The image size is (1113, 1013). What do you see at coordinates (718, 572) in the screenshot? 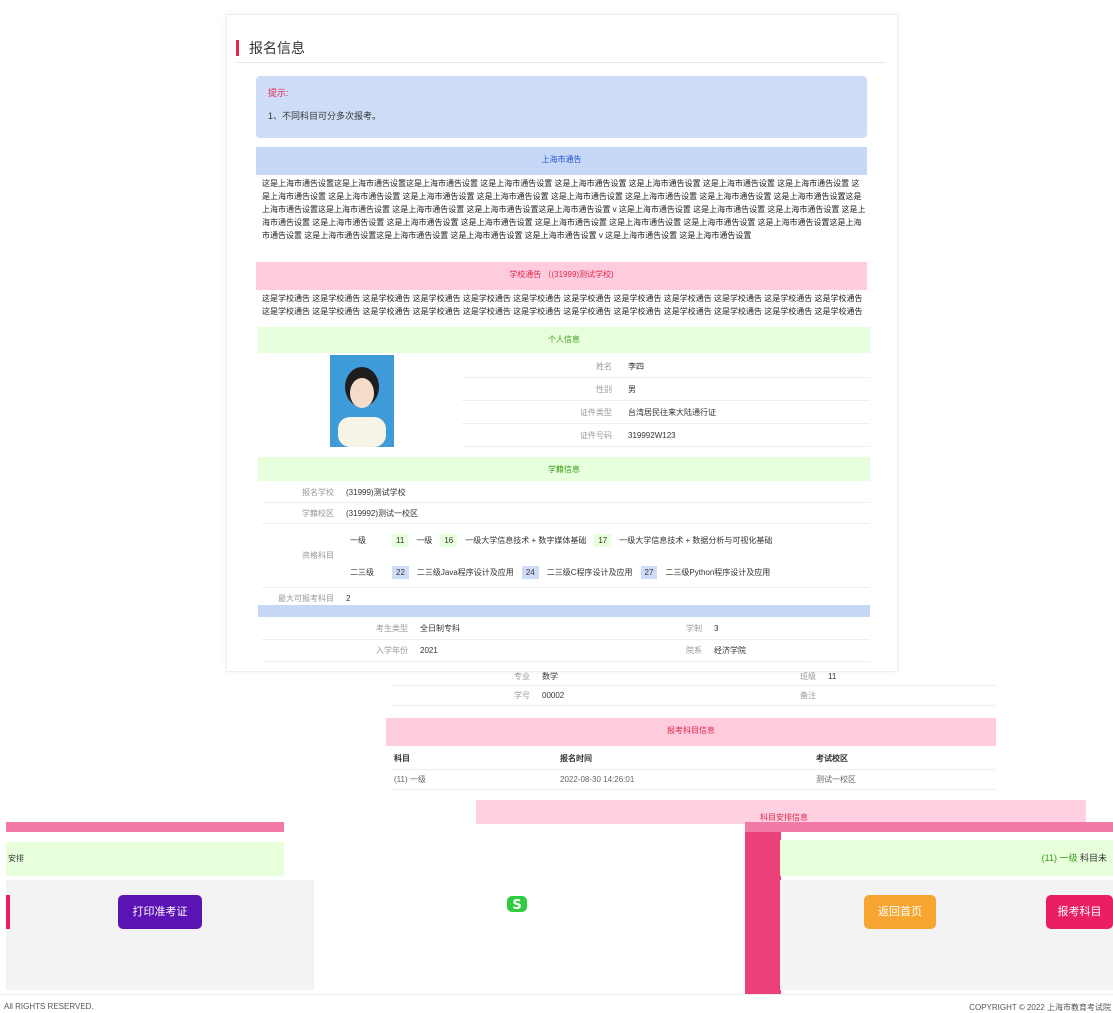
I see `subject-tag: 二三级Python程序设计及应用` at bounding box center [718, 572].